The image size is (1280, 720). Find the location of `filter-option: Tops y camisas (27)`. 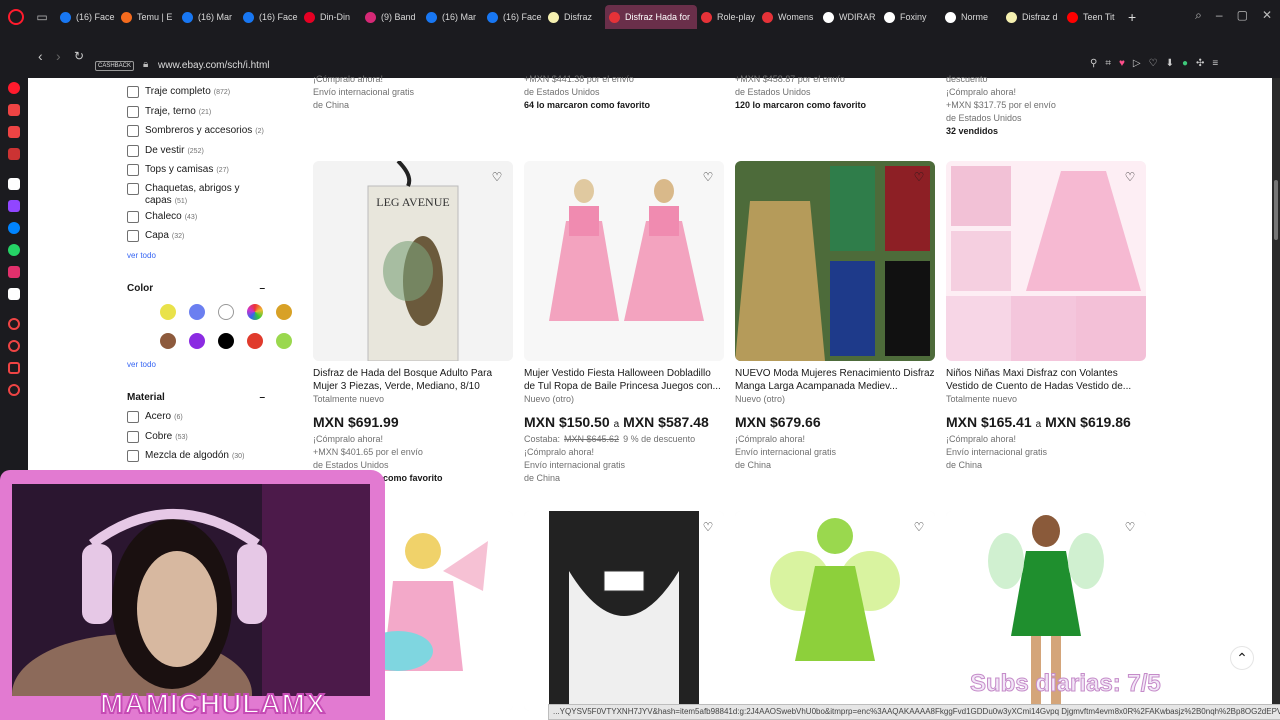

filter-option: Tops y camisas (27) is located at coordinates (197, 170).